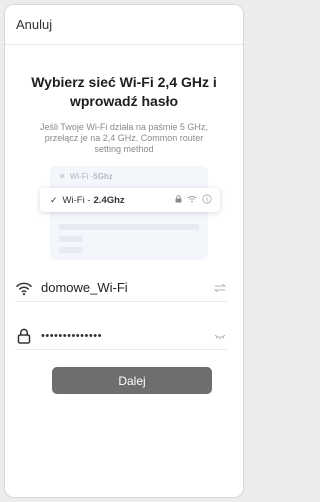  Describe the element at coordinates (127, 336) in the screenshot. I see `password-value: ••••••••••••••` at that location.